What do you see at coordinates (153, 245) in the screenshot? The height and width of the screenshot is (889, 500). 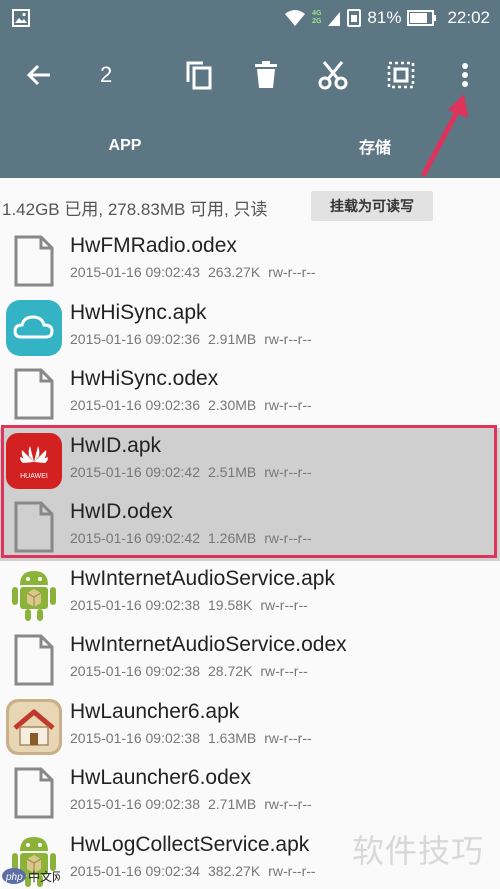 I see `file-name: HwFMRadio.odex` at bounding box center [153, 245].